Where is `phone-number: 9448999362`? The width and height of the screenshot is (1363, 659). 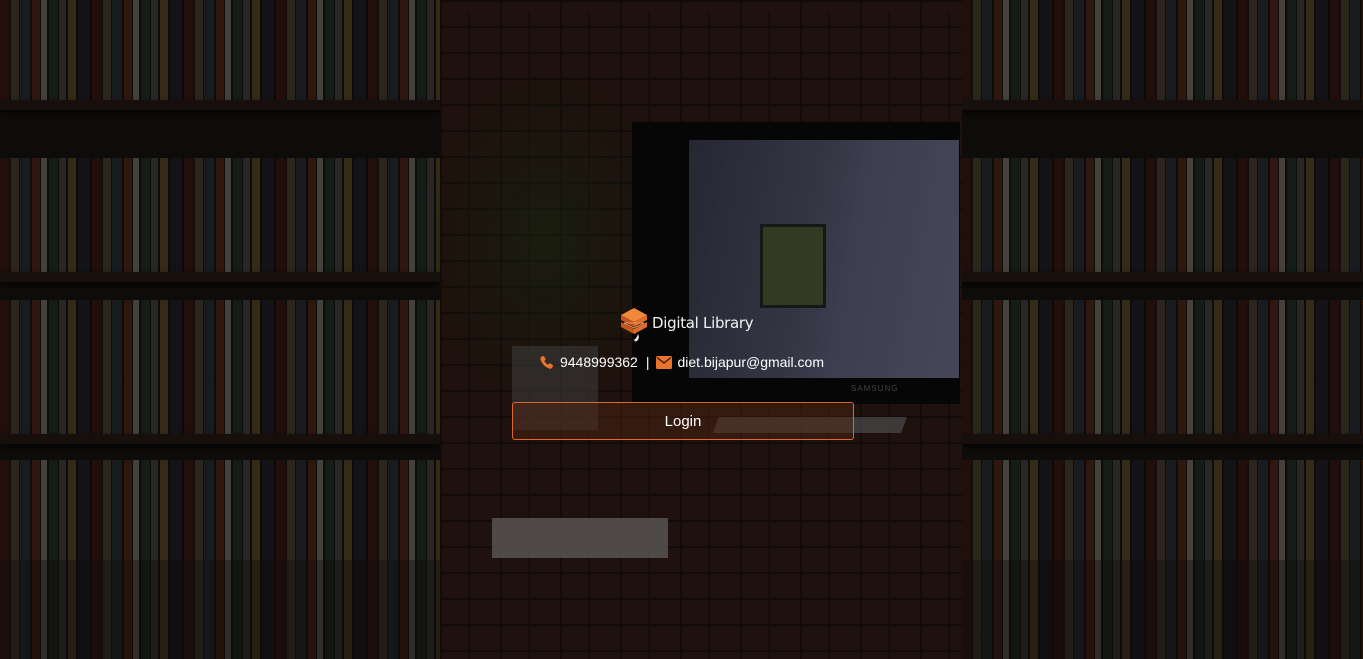
phone-number: 9448999362 is located at coordinates (599, 362).